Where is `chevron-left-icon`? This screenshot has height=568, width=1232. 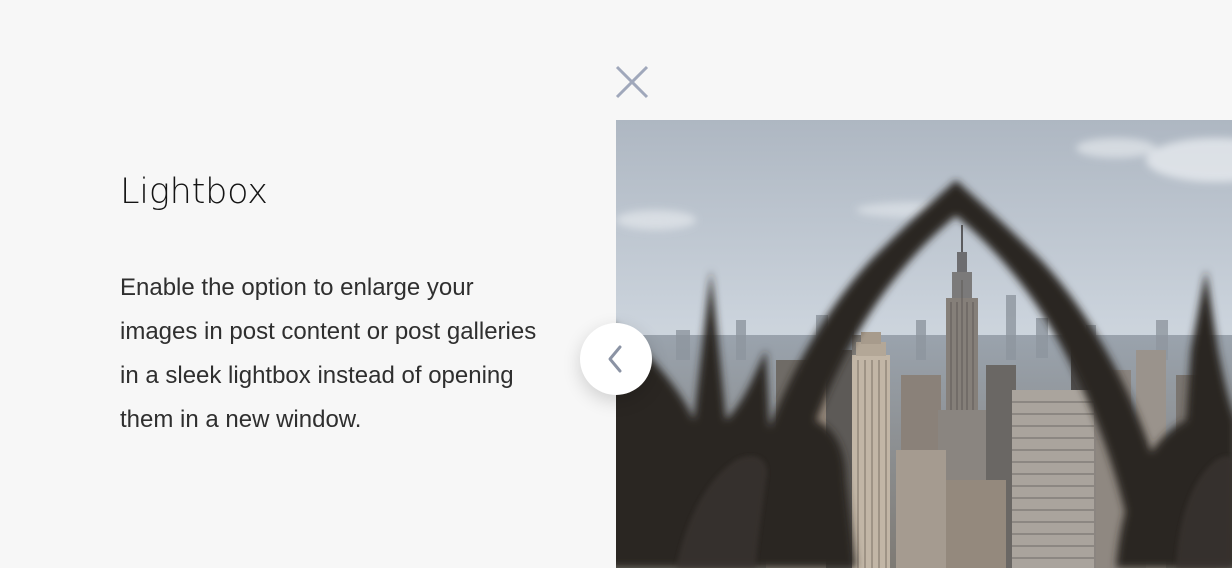
chevron-left-icon is located at coordinates (615, 359).